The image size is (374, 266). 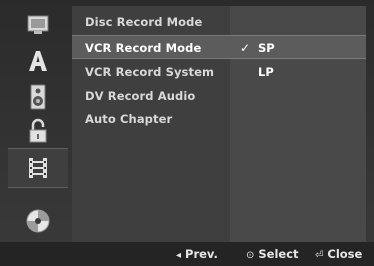 I want to click on navigation-hint-bar: ◂ Prev. ⊙ Select ⏎ Close, so click(x=187, y=254).